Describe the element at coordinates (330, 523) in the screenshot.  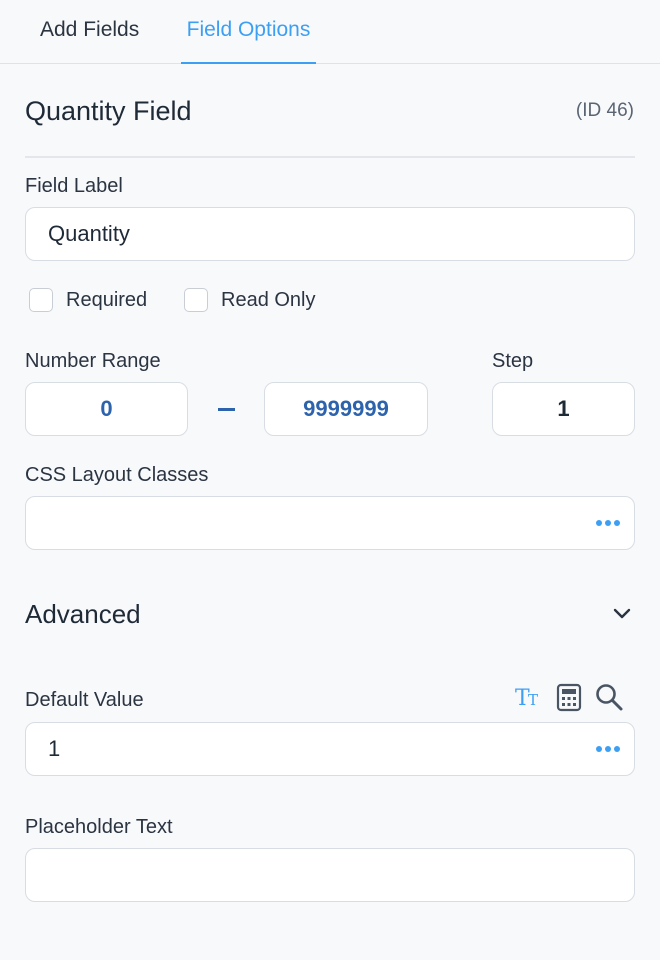
I see `css-classes-input` at that location.